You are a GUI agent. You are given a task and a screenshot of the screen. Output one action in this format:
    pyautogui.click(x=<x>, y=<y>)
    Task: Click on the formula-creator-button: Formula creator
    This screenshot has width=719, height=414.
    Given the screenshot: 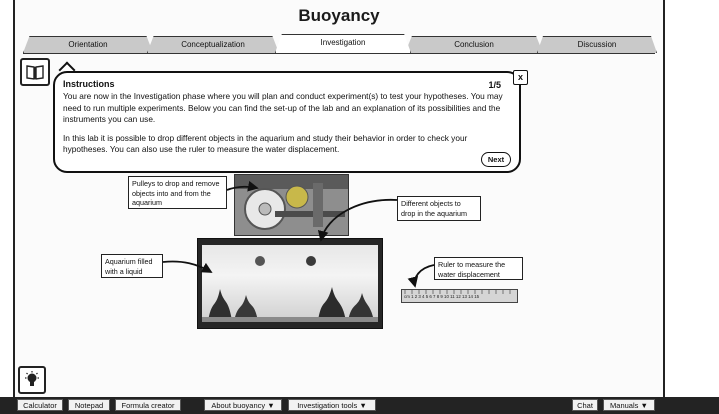 What is the action you would take?
    pyautogui.click(x=148, y=405)
    